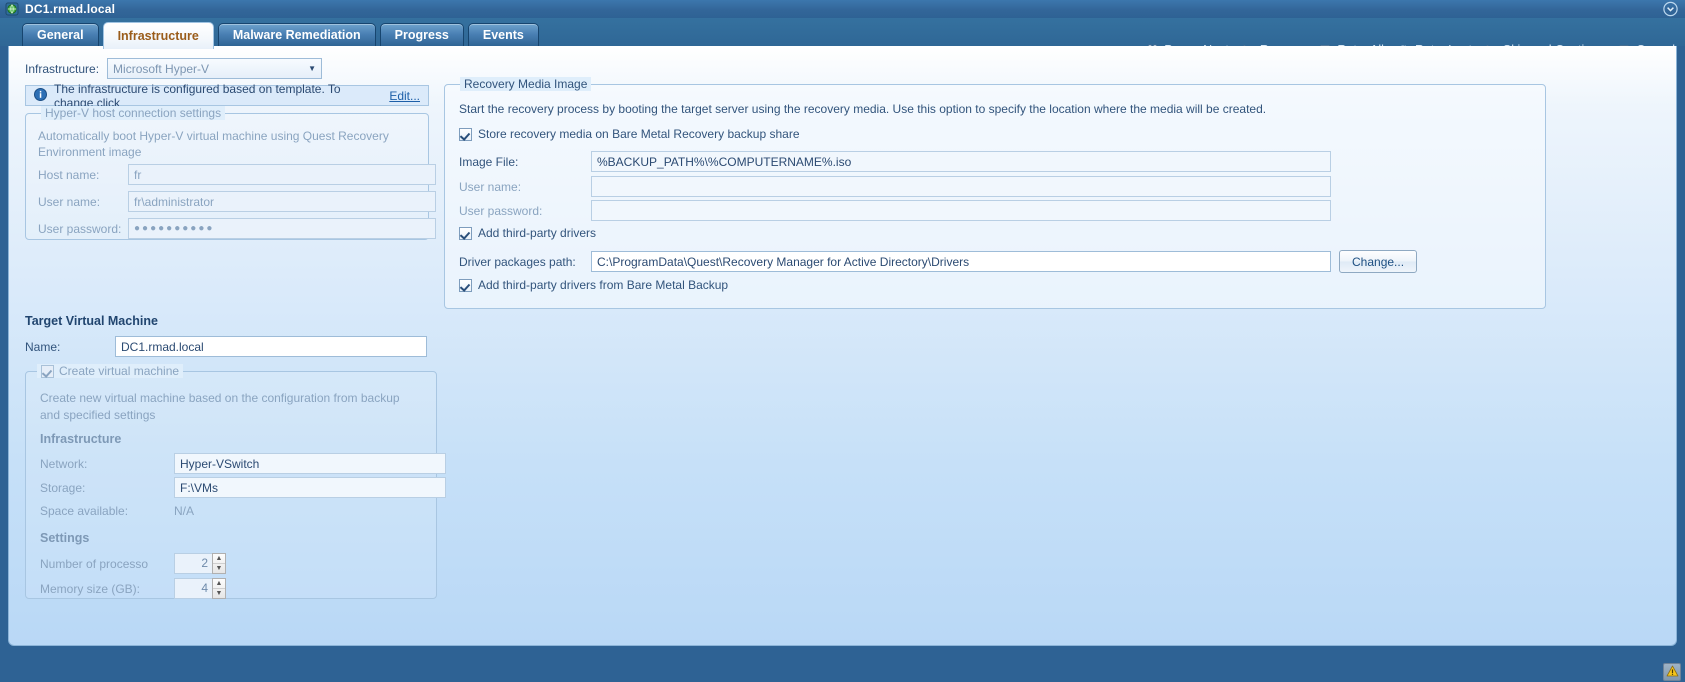 Image resolution: width=1685 pixels, height=682 pixels. What do you see at coordinates (465, 134) in the screenshot?
I see `store-media-checkbox` at bounding box center [465, 134].